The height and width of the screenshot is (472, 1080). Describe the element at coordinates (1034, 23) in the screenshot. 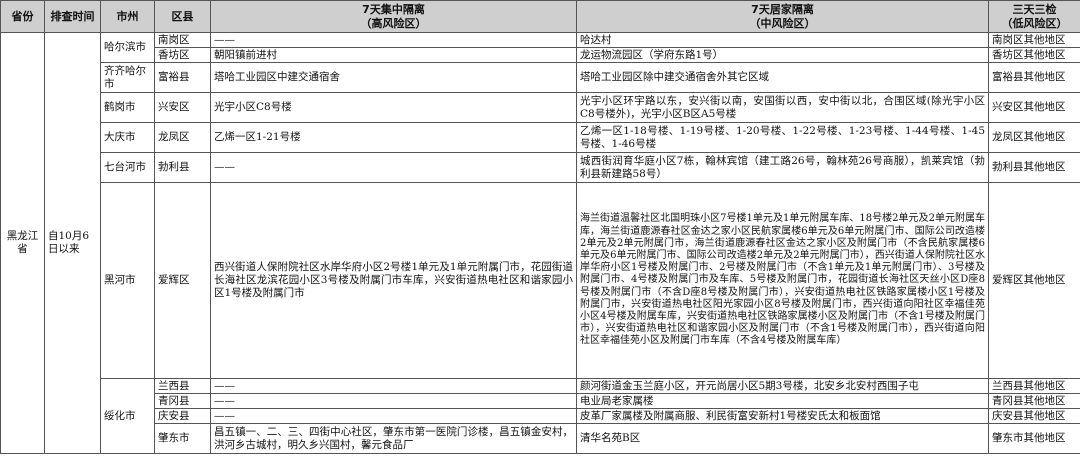

I see `header-check-sub: （低风险区）` at that location.